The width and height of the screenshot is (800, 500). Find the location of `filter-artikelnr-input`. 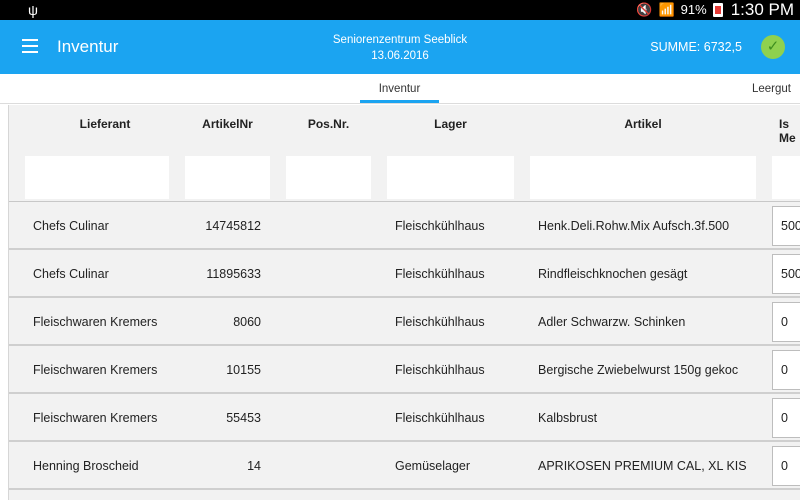

filter-artikelnr-input is located at coordinates (227, 177).